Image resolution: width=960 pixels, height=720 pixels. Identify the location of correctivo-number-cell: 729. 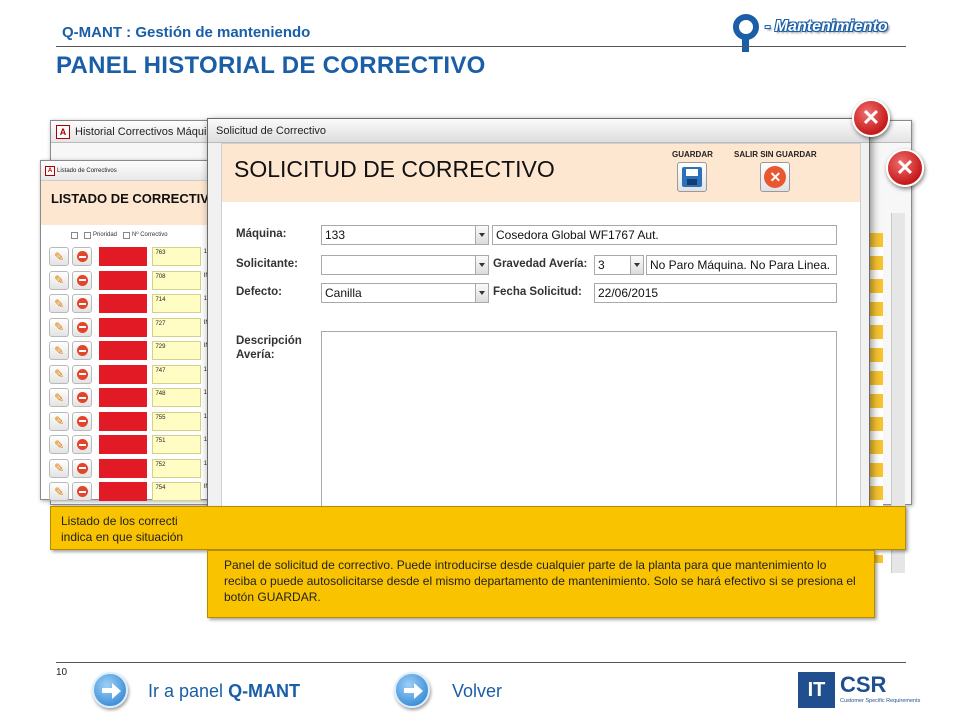
(176, 351).